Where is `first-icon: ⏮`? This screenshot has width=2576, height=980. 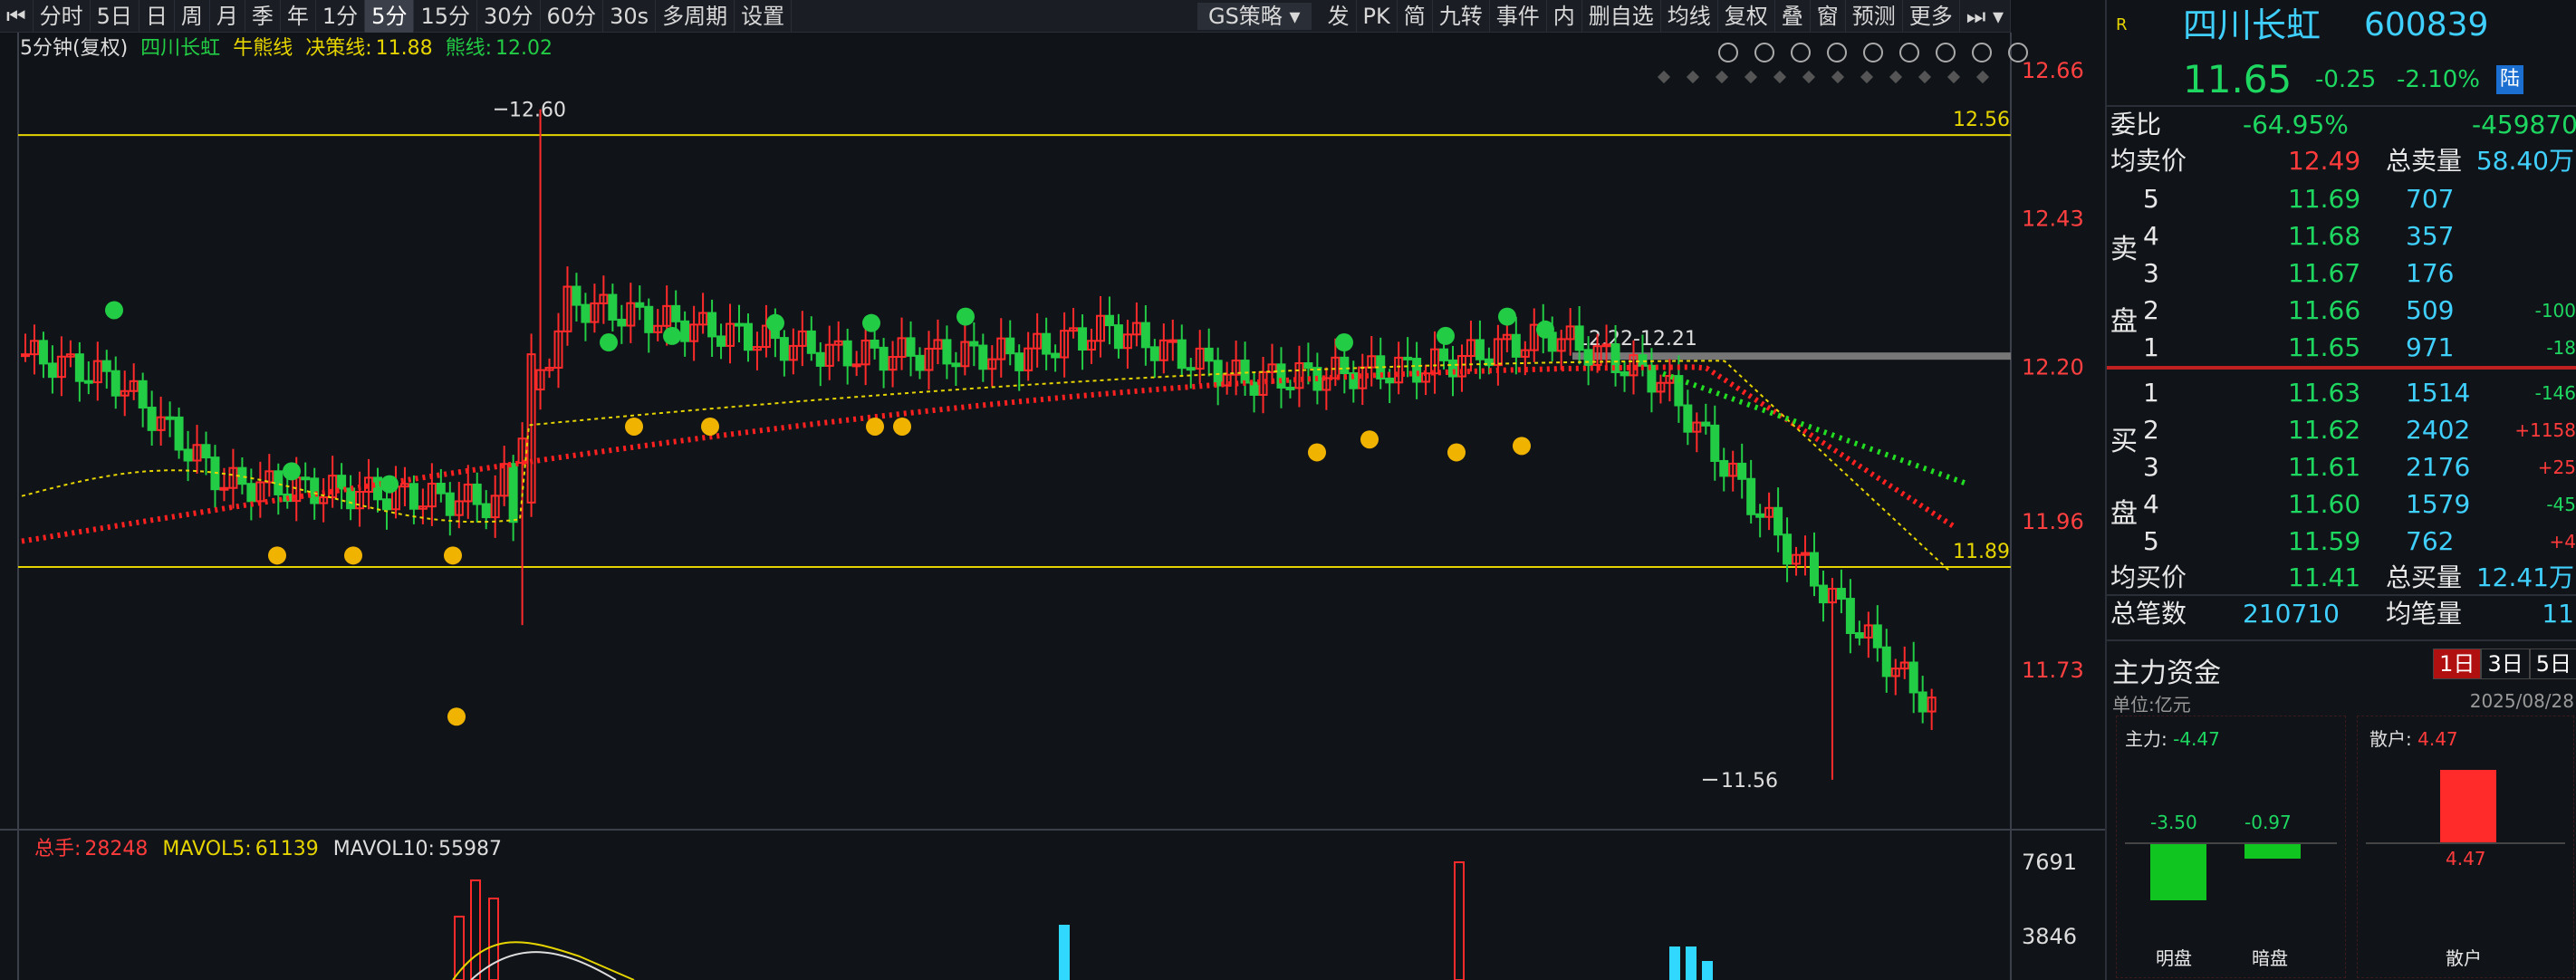
first-icon: ⏮ is located at coordinates (17, 16).